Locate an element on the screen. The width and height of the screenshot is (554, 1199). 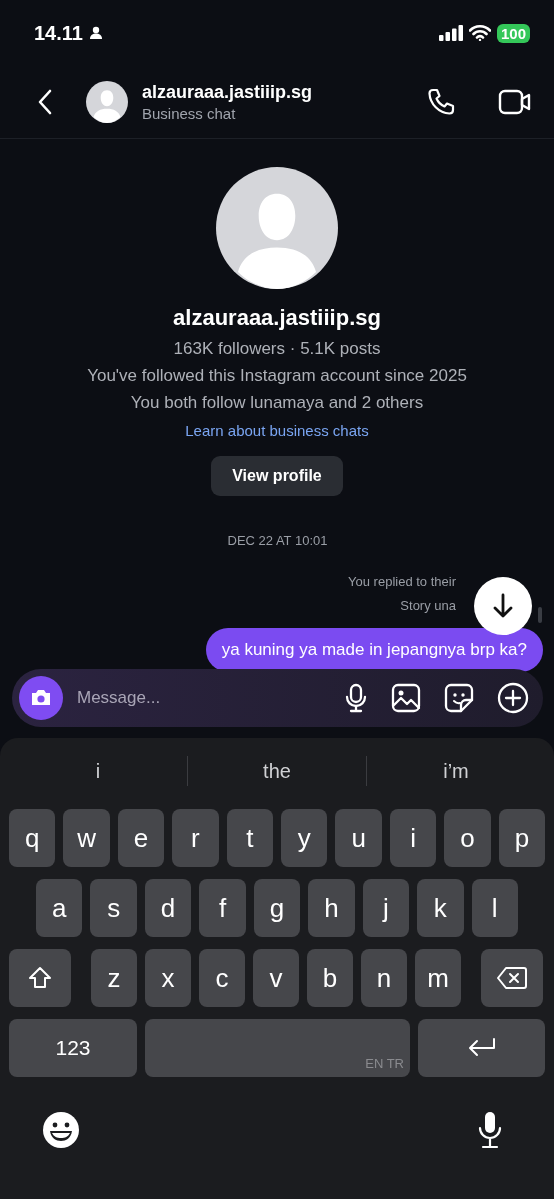
scroll-down-button is located at coordinates (503, 606).